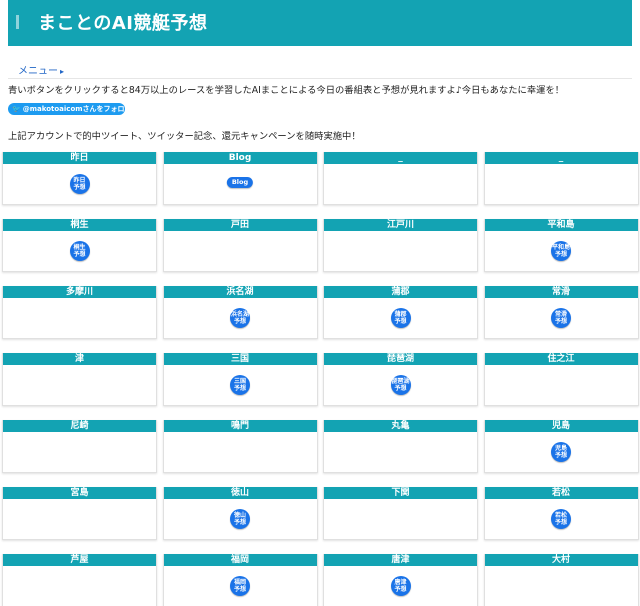 The width and height of the screenshot is (640, 606). I want to click on prediction-button: 琵琶湖 予想, so click(400, 385).